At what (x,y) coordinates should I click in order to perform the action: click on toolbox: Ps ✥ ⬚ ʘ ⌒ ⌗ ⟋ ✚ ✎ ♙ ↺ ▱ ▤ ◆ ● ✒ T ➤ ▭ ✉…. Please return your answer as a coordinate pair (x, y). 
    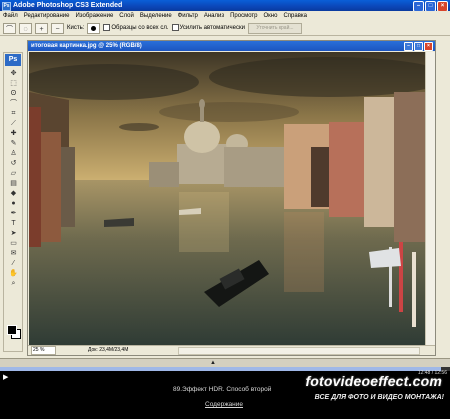
    Looking at the image, I should click on (13, 202).